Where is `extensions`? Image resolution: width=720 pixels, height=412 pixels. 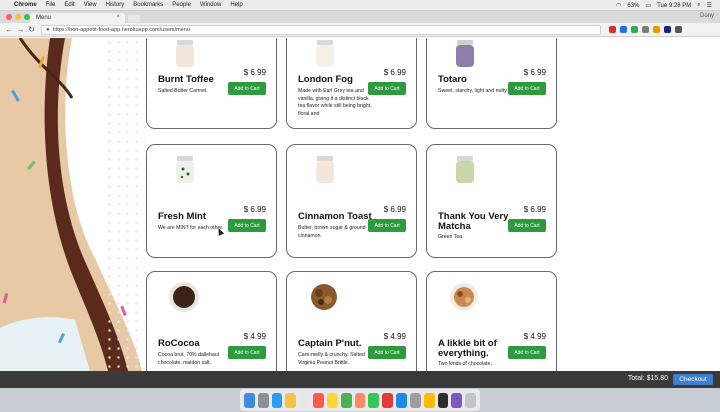 extensions is located at coordinates (645, 29).